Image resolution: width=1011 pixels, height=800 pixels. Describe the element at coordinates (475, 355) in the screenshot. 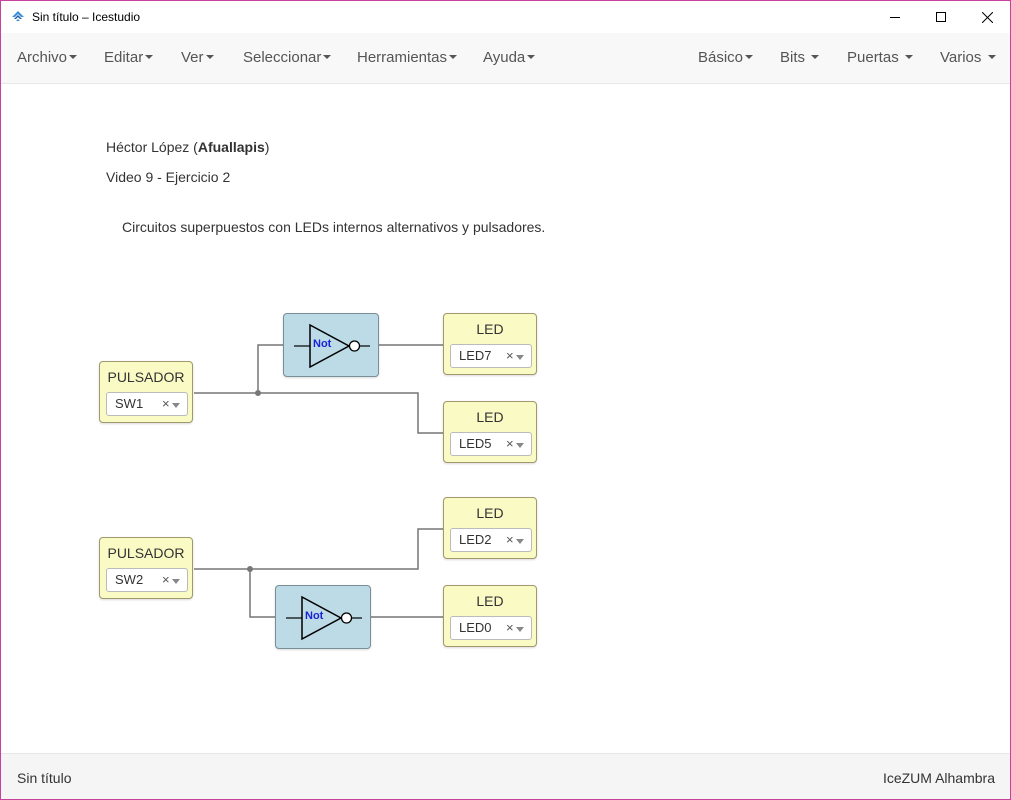

I see `pin-value: LED7` at that location.